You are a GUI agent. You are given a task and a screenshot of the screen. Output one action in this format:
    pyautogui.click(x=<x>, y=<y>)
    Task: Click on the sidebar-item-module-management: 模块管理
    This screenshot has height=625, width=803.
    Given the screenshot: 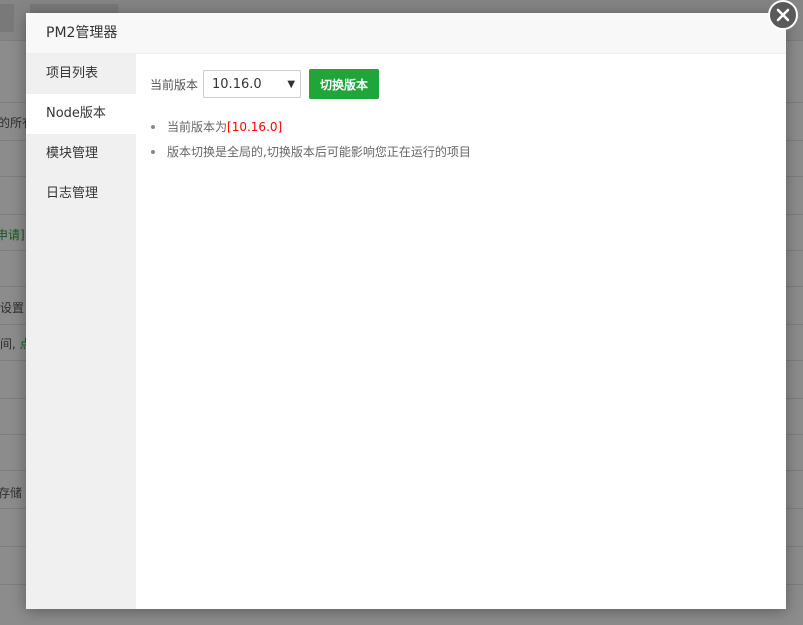 What is the action you would take?
    pyautogui.click(x=81, y=154)
    